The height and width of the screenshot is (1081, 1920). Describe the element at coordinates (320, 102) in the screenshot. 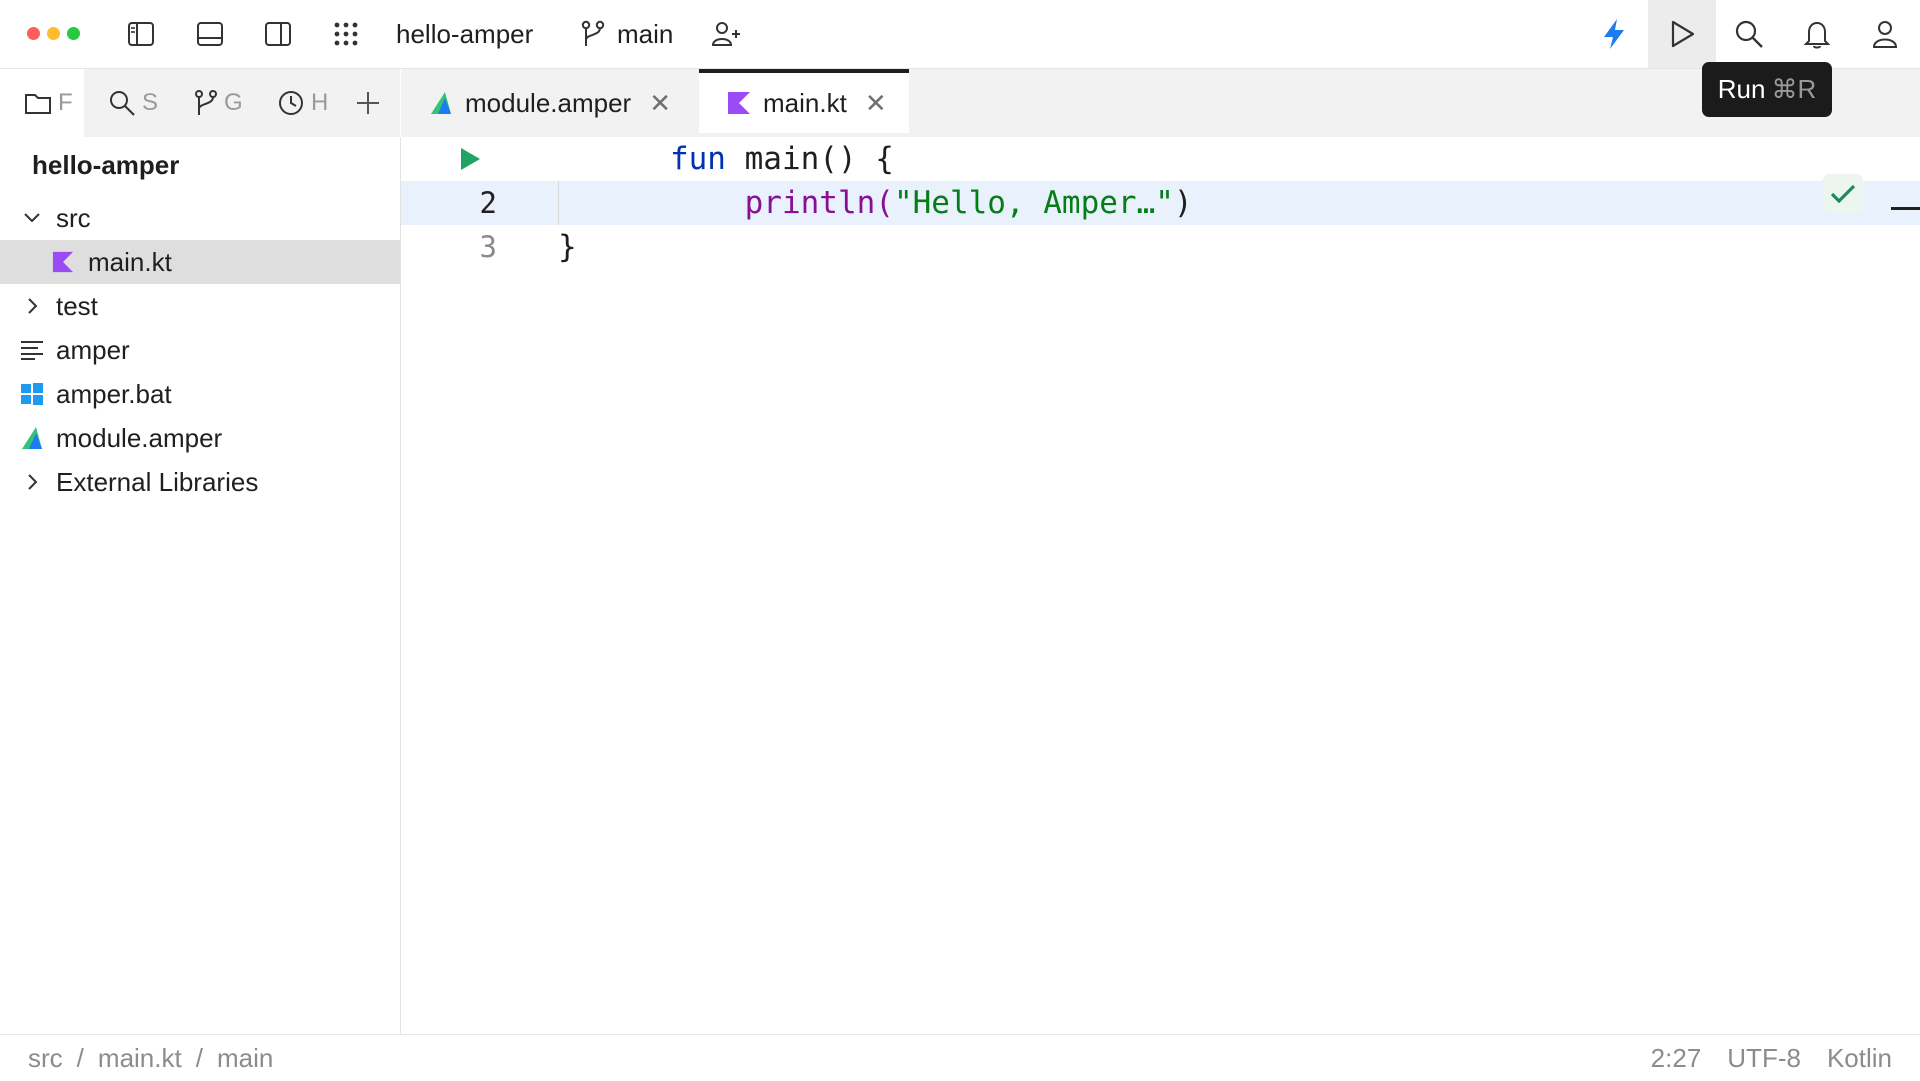

I see `tool-tab-label: H` at that location.